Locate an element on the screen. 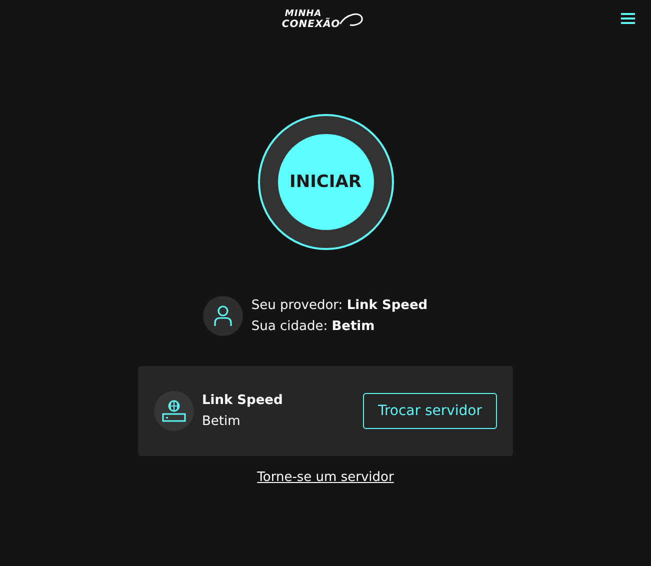 The width and height of the screenshot is (651, 566). user-icon is located at coordinates (223, 316).